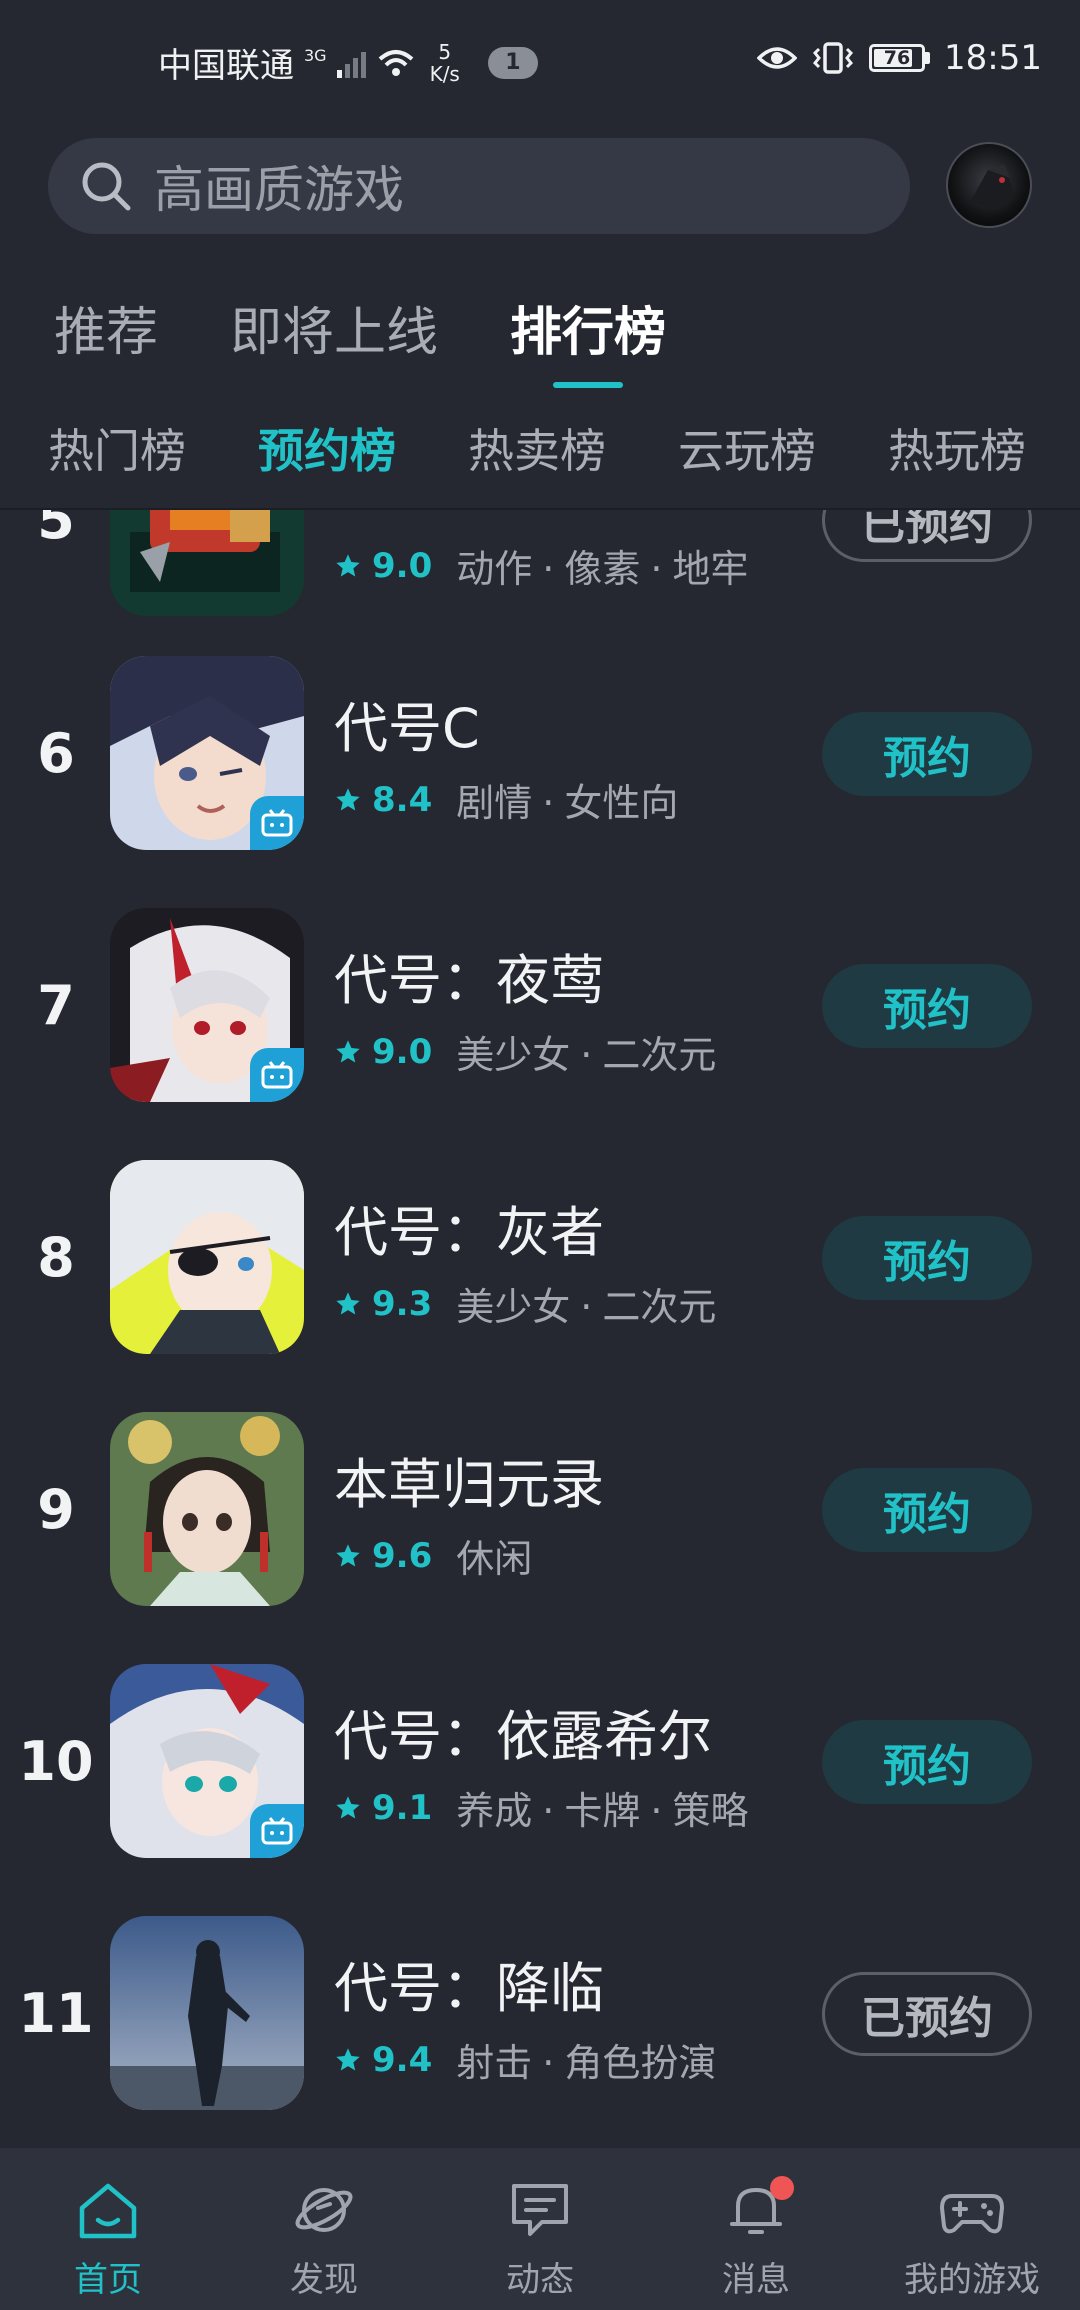 This screenshot has width=1080, height=2310. What do you see at coordinates (494, 1559) in the screenshot?
I see `tag: 休闲` at bounding box center [494, 1559].